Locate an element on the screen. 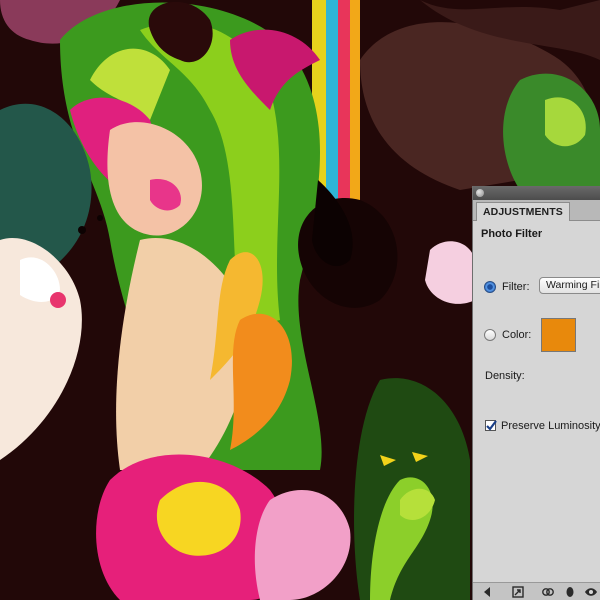  color-radio-button is located at coordinates (490, 335).